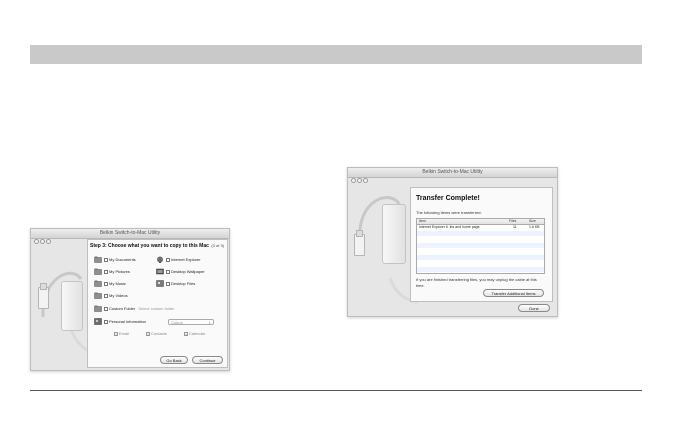 This screenshot has width=673, height=428. I want to click on option-label: Desktop Files, so click(183, 283).